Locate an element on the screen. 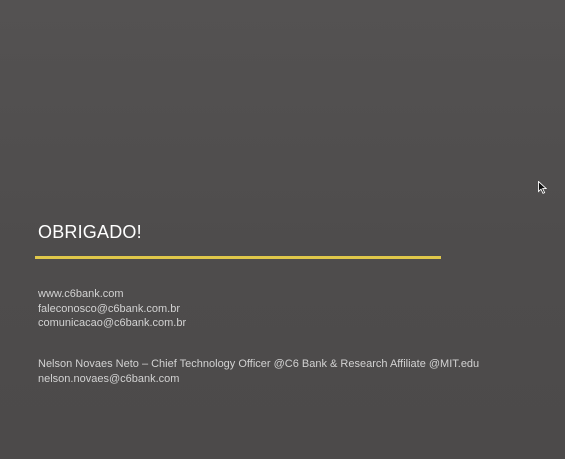  accent-divider is located at coordinates (238, 257).